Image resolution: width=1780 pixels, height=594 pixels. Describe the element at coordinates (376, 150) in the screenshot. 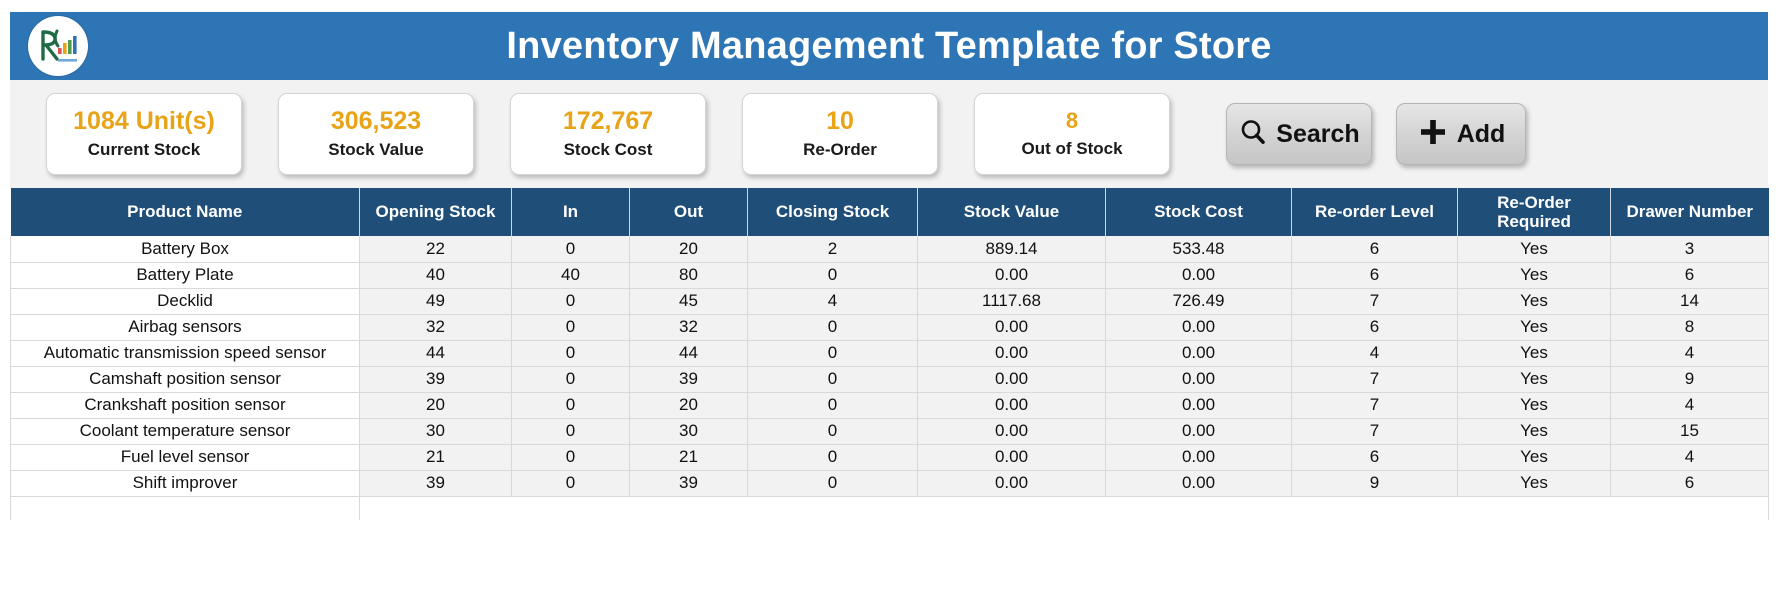

I see `kpi-label-stock-value: Stock Value` at that location.